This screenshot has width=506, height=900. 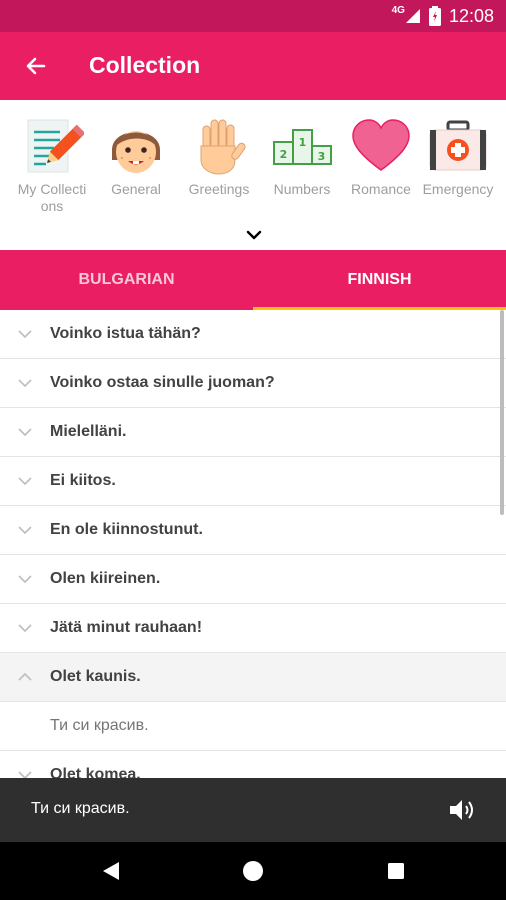 I want to click on phrase-row: En ole kiinnostunut., so click(x=253, y=530).